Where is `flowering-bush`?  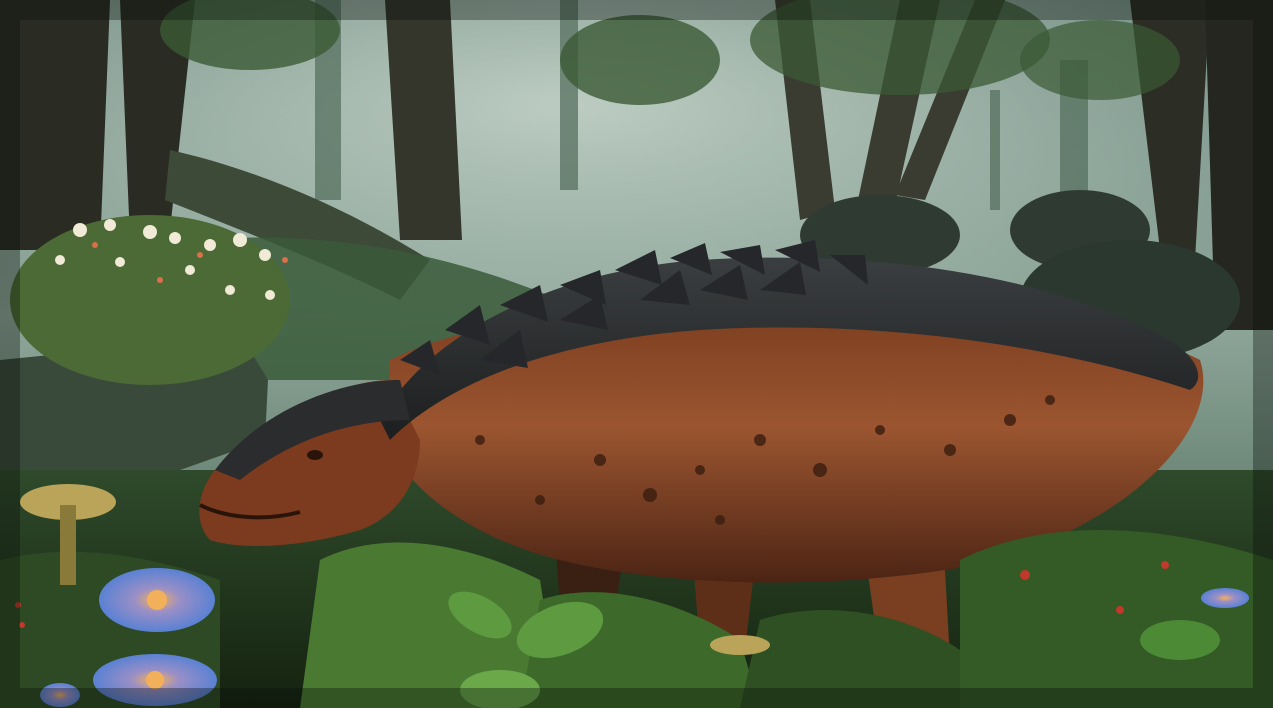
flowering-bush is located at coordinates (150, 300).